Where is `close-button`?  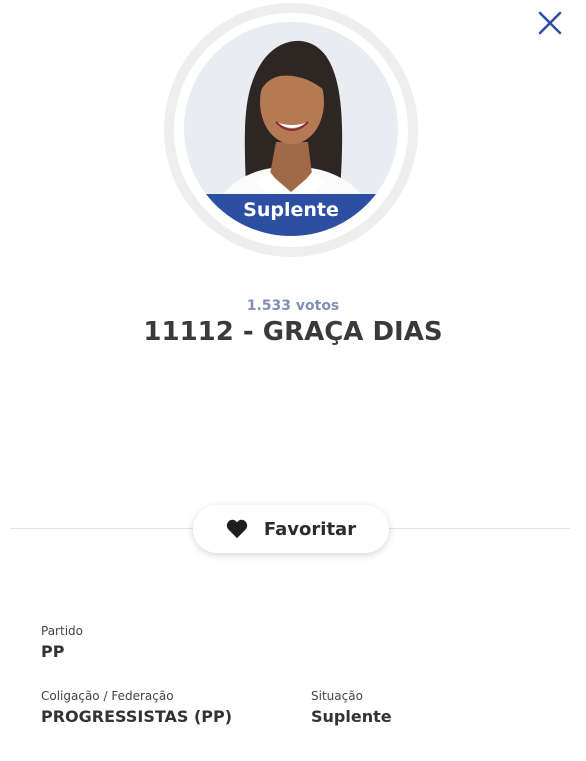 close-button is located at coordinates (550, 23).